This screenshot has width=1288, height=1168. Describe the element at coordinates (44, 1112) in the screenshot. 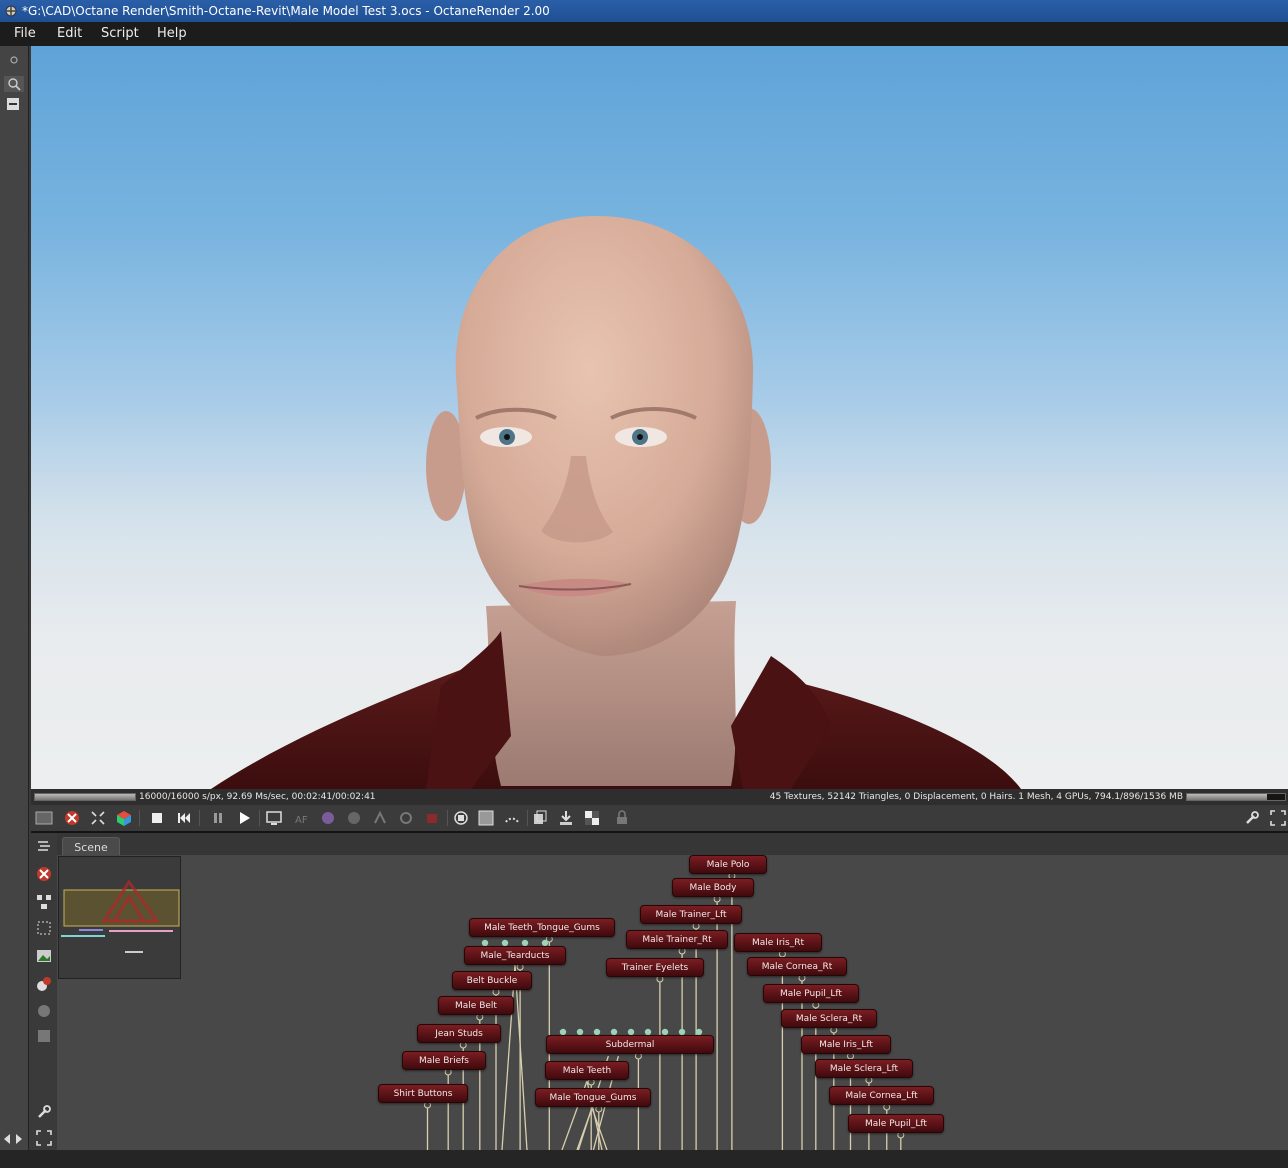

I see `graph-wrench-icon` at that location.